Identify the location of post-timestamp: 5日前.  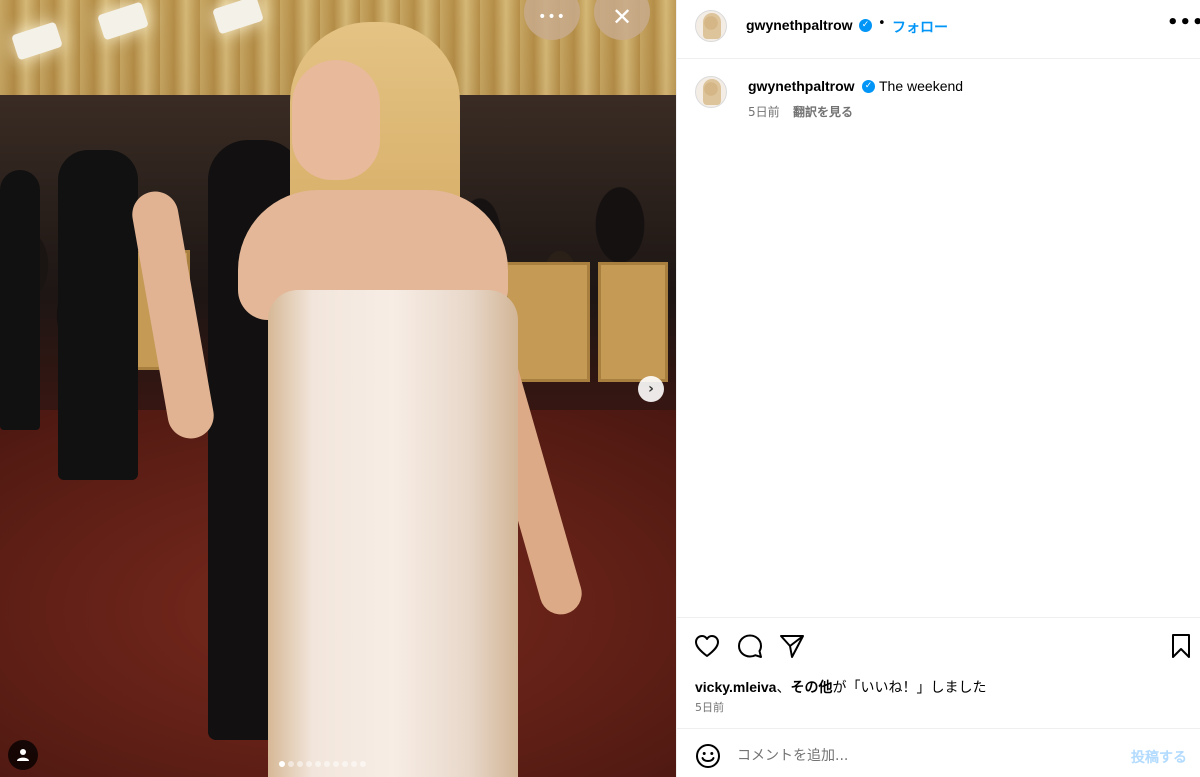
(709, 707).